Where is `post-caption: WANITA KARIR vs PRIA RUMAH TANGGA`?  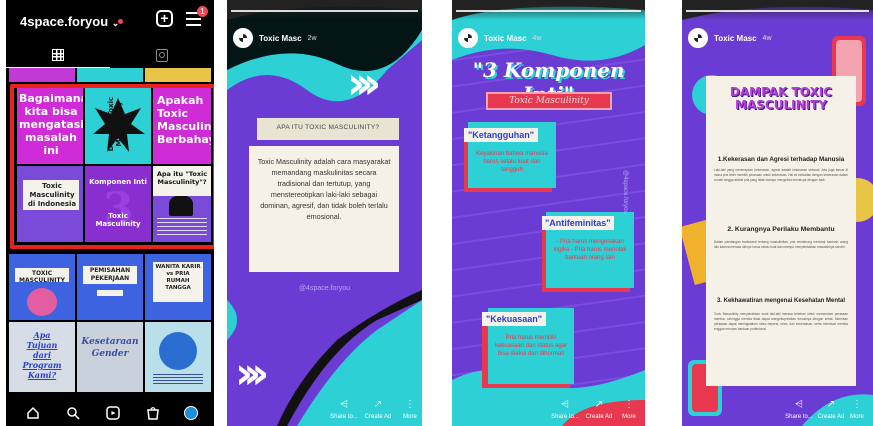 post-caption: WANITA KARIR vs PRIA RUMAH TANGGA is located at coordinates (178, 277).